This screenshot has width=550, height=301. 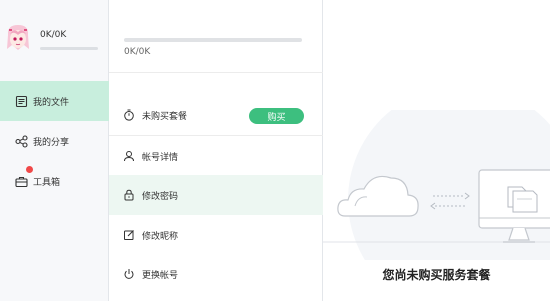 What do you see at coordinates (160, 236) in the screenshot?
I see `menu-item-label: 修改昵称` at bounding box center [160, 236].